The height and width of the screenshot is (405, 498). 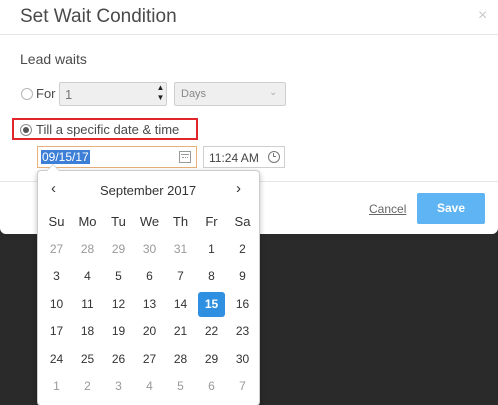 I want to click on calendar-day: 22, so click(x=211, y=332).